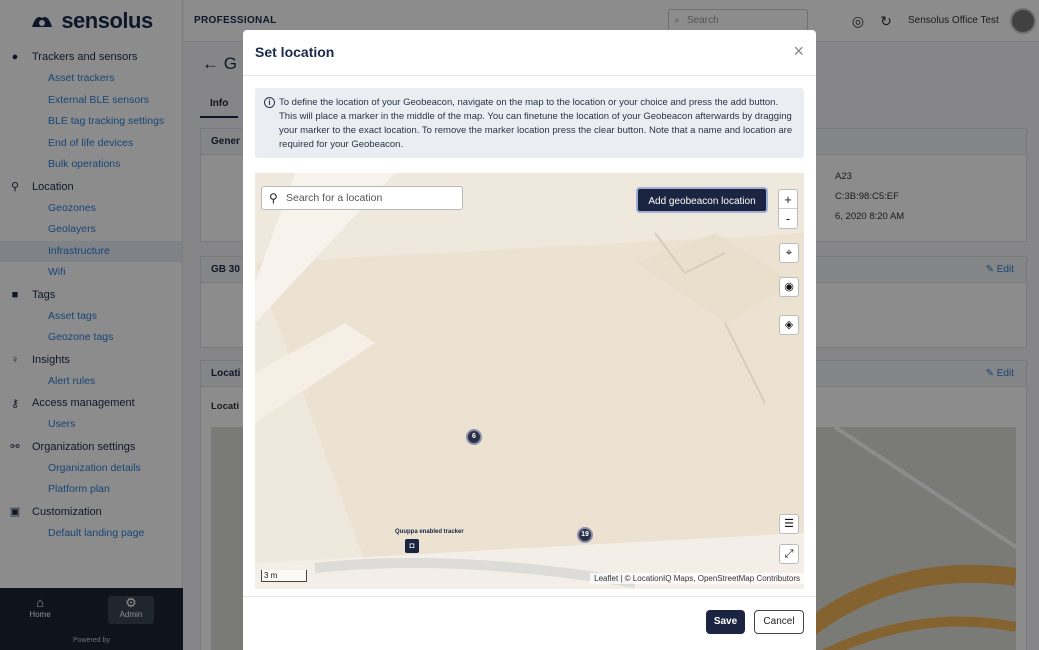 Image resolution: width=1039 pixels, height=650 pixels. Describe the element at coordinates (725, 622) in the screenshot. I see `save-button: Save` at that location.